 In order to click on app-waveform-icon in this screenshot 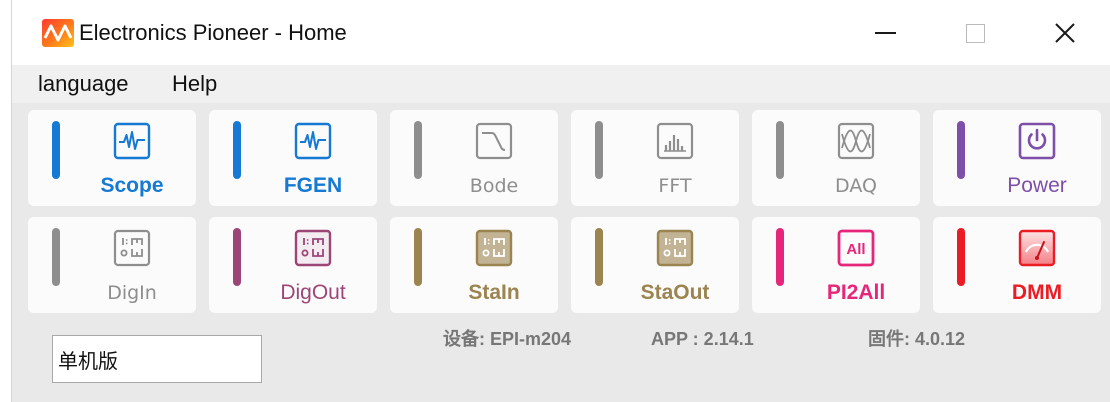, I will do `click(58, 33)`.